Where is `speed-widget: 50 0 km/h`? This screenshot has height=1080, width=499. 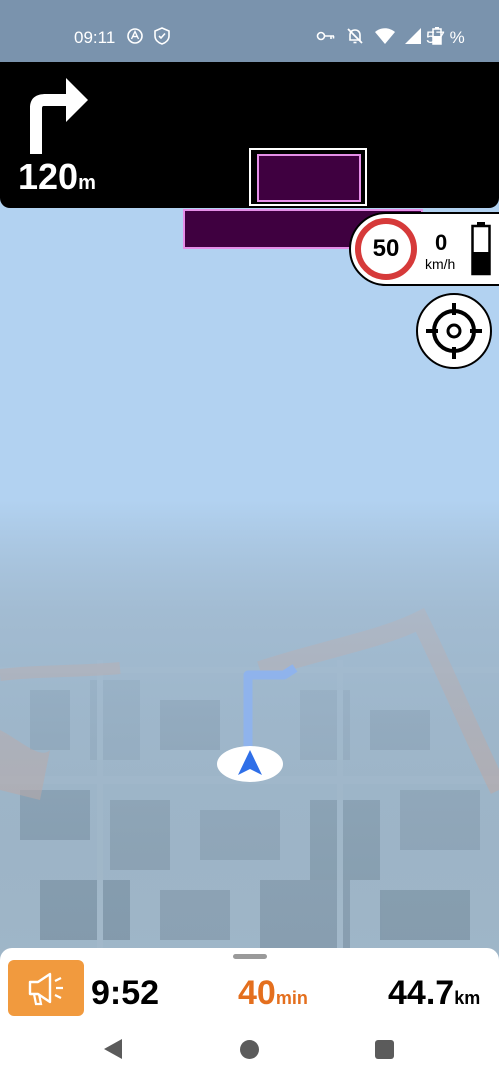 speed-widget: 50 0 km/h is located at coordinates (424, 249).